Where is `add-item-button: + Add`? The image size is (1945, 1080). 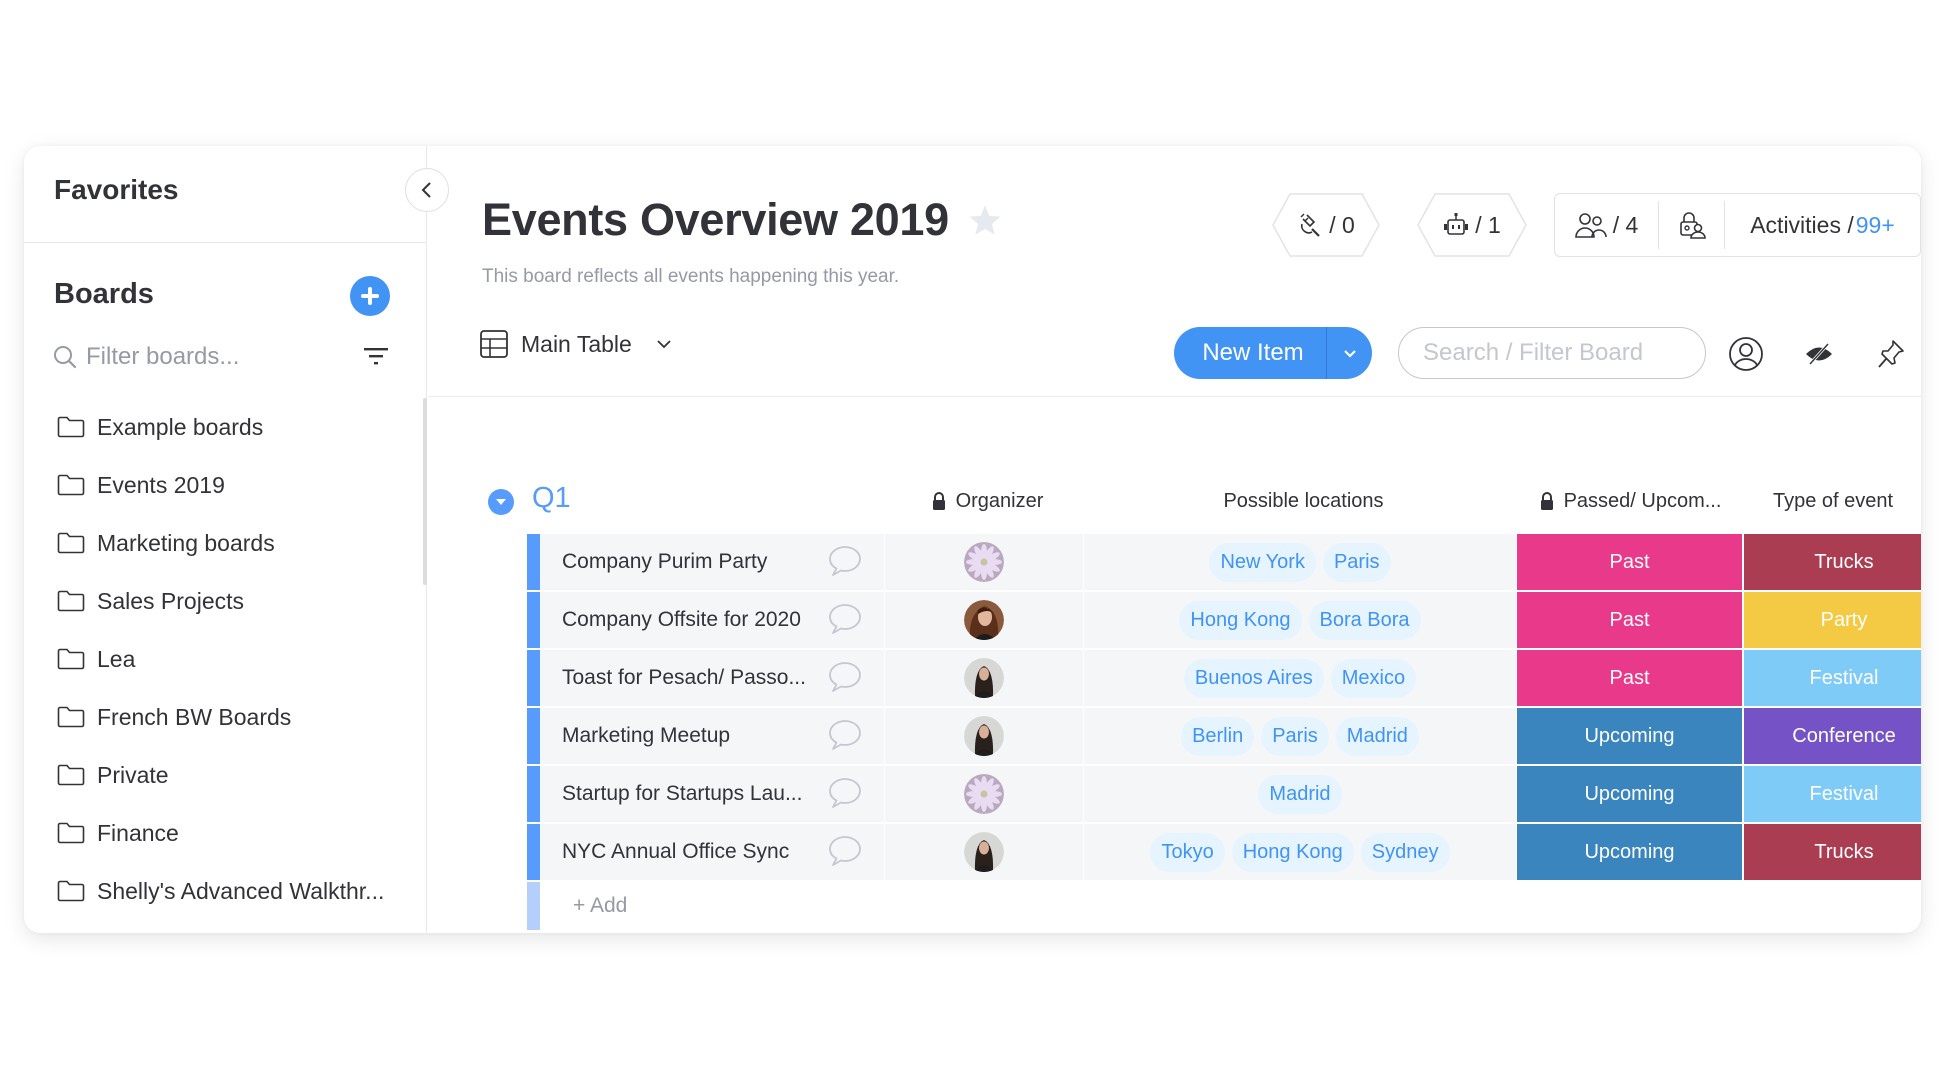
add-item-button: + Add is located at coordinates (583, 906).